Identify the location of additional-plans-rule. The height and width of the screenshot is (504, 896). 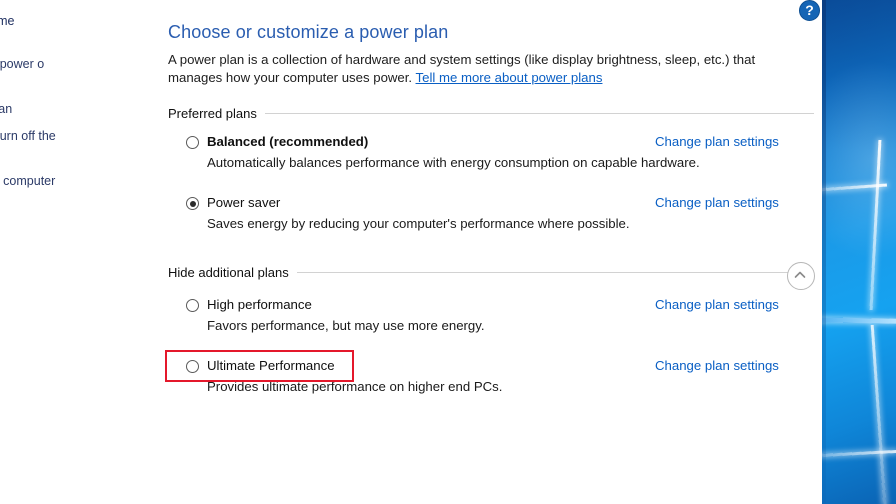
(542, 272).